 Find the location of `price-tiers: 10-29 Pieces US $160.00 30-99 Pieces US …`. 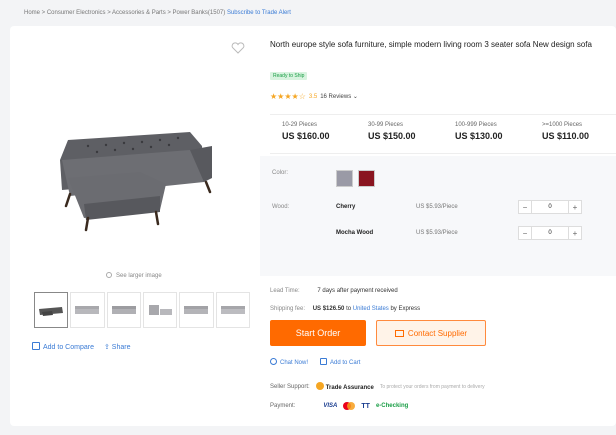

price-tiers: 10-29 Pieces US $160.00 30-99 Pieces US … is located at coordinates (443, 134).